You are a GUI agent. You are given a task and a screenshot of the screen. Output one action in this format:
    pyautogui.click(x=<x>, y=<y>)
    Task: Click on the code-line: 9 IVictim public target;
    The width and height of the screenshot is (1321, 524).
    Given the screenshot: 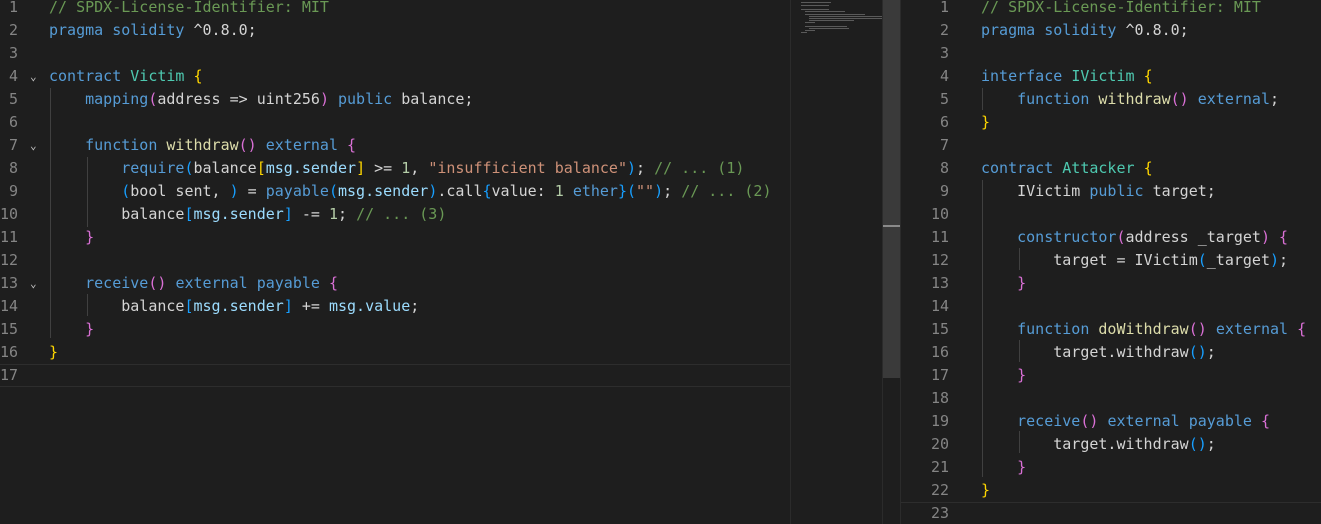 What is the action you would take?
    pyautogui.click(x=1111, y=191)
    